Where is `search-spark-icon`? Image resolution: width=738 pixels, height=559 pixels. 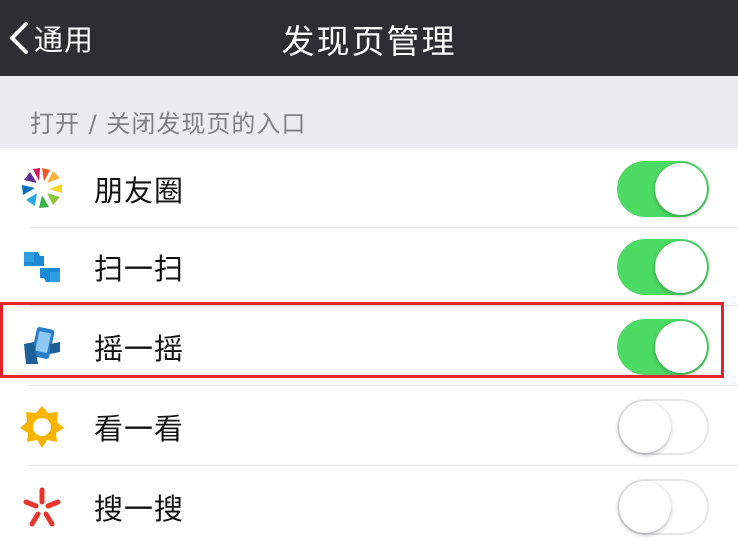 search-spark-icon is located at coordinates (42, 506).